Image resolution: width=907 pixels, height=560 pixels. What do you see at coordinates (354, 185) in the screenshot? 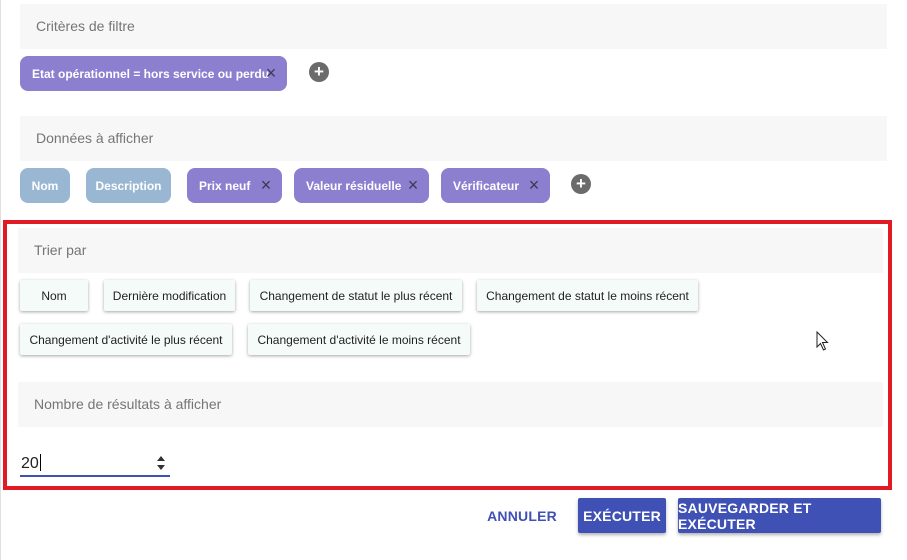
I see `display-chip-label: Valeur résiduelle` at bounding box center [354, 185].